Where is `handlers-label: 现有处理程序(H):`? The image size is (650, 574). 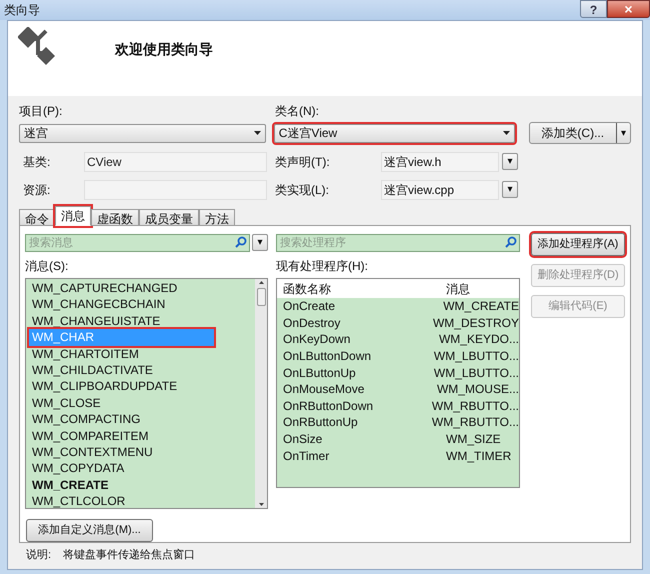
handlers-label: 现有处理程序(H): is located at coordinates (322, 266).